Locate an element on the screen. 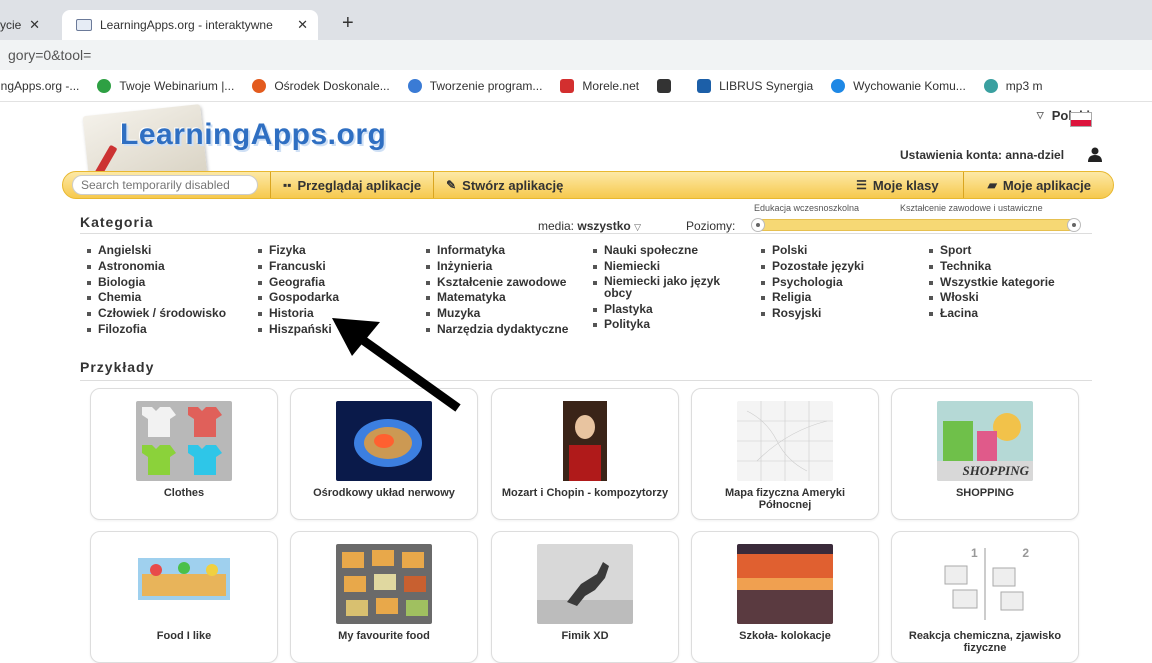 Image resolution: width=1152 pixels, height=663 pixels. category-link: Astronomia is located at coordinates (156, 267).